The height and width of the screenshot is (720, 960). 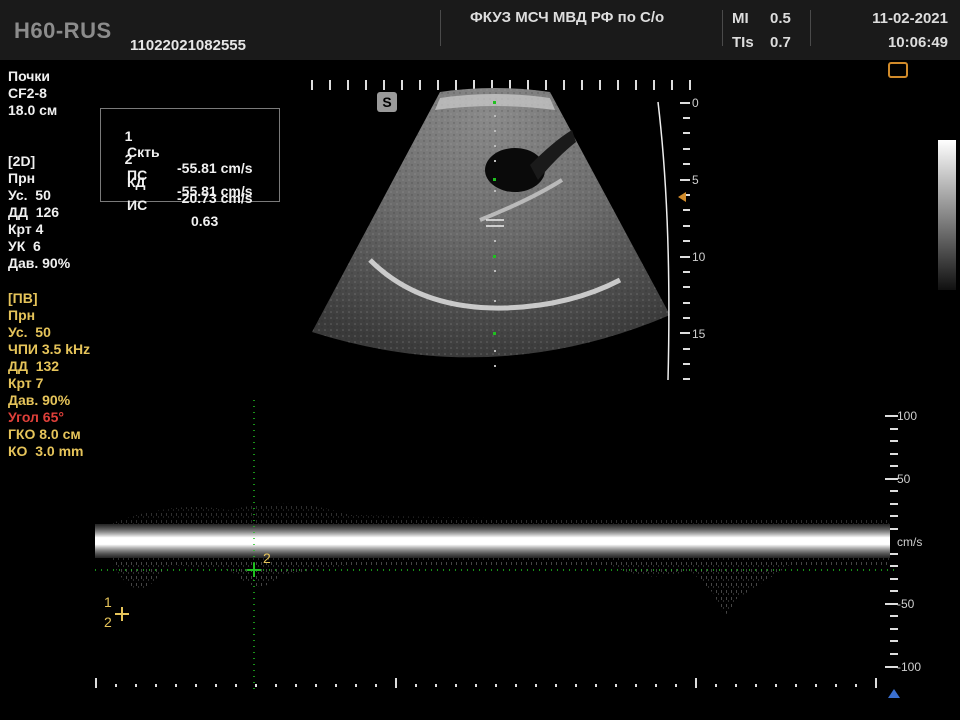 I want to click on depth-tick-label: 5, so click(x=695, y=180).